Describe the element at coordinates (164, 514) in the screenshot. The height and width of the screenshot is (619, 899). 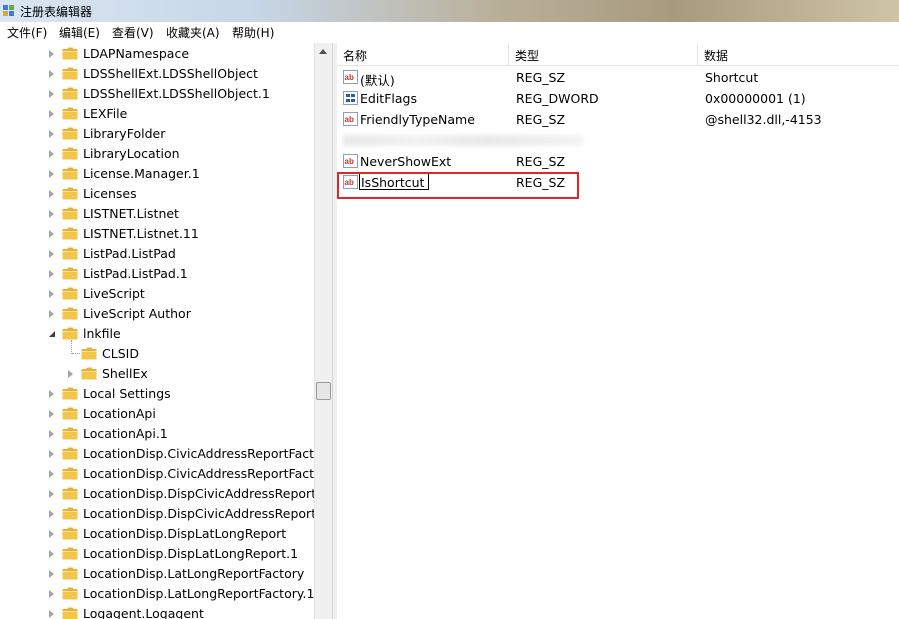
I see `tree-item: LocationDisp.DispCivicAddressReport.1` at that location.